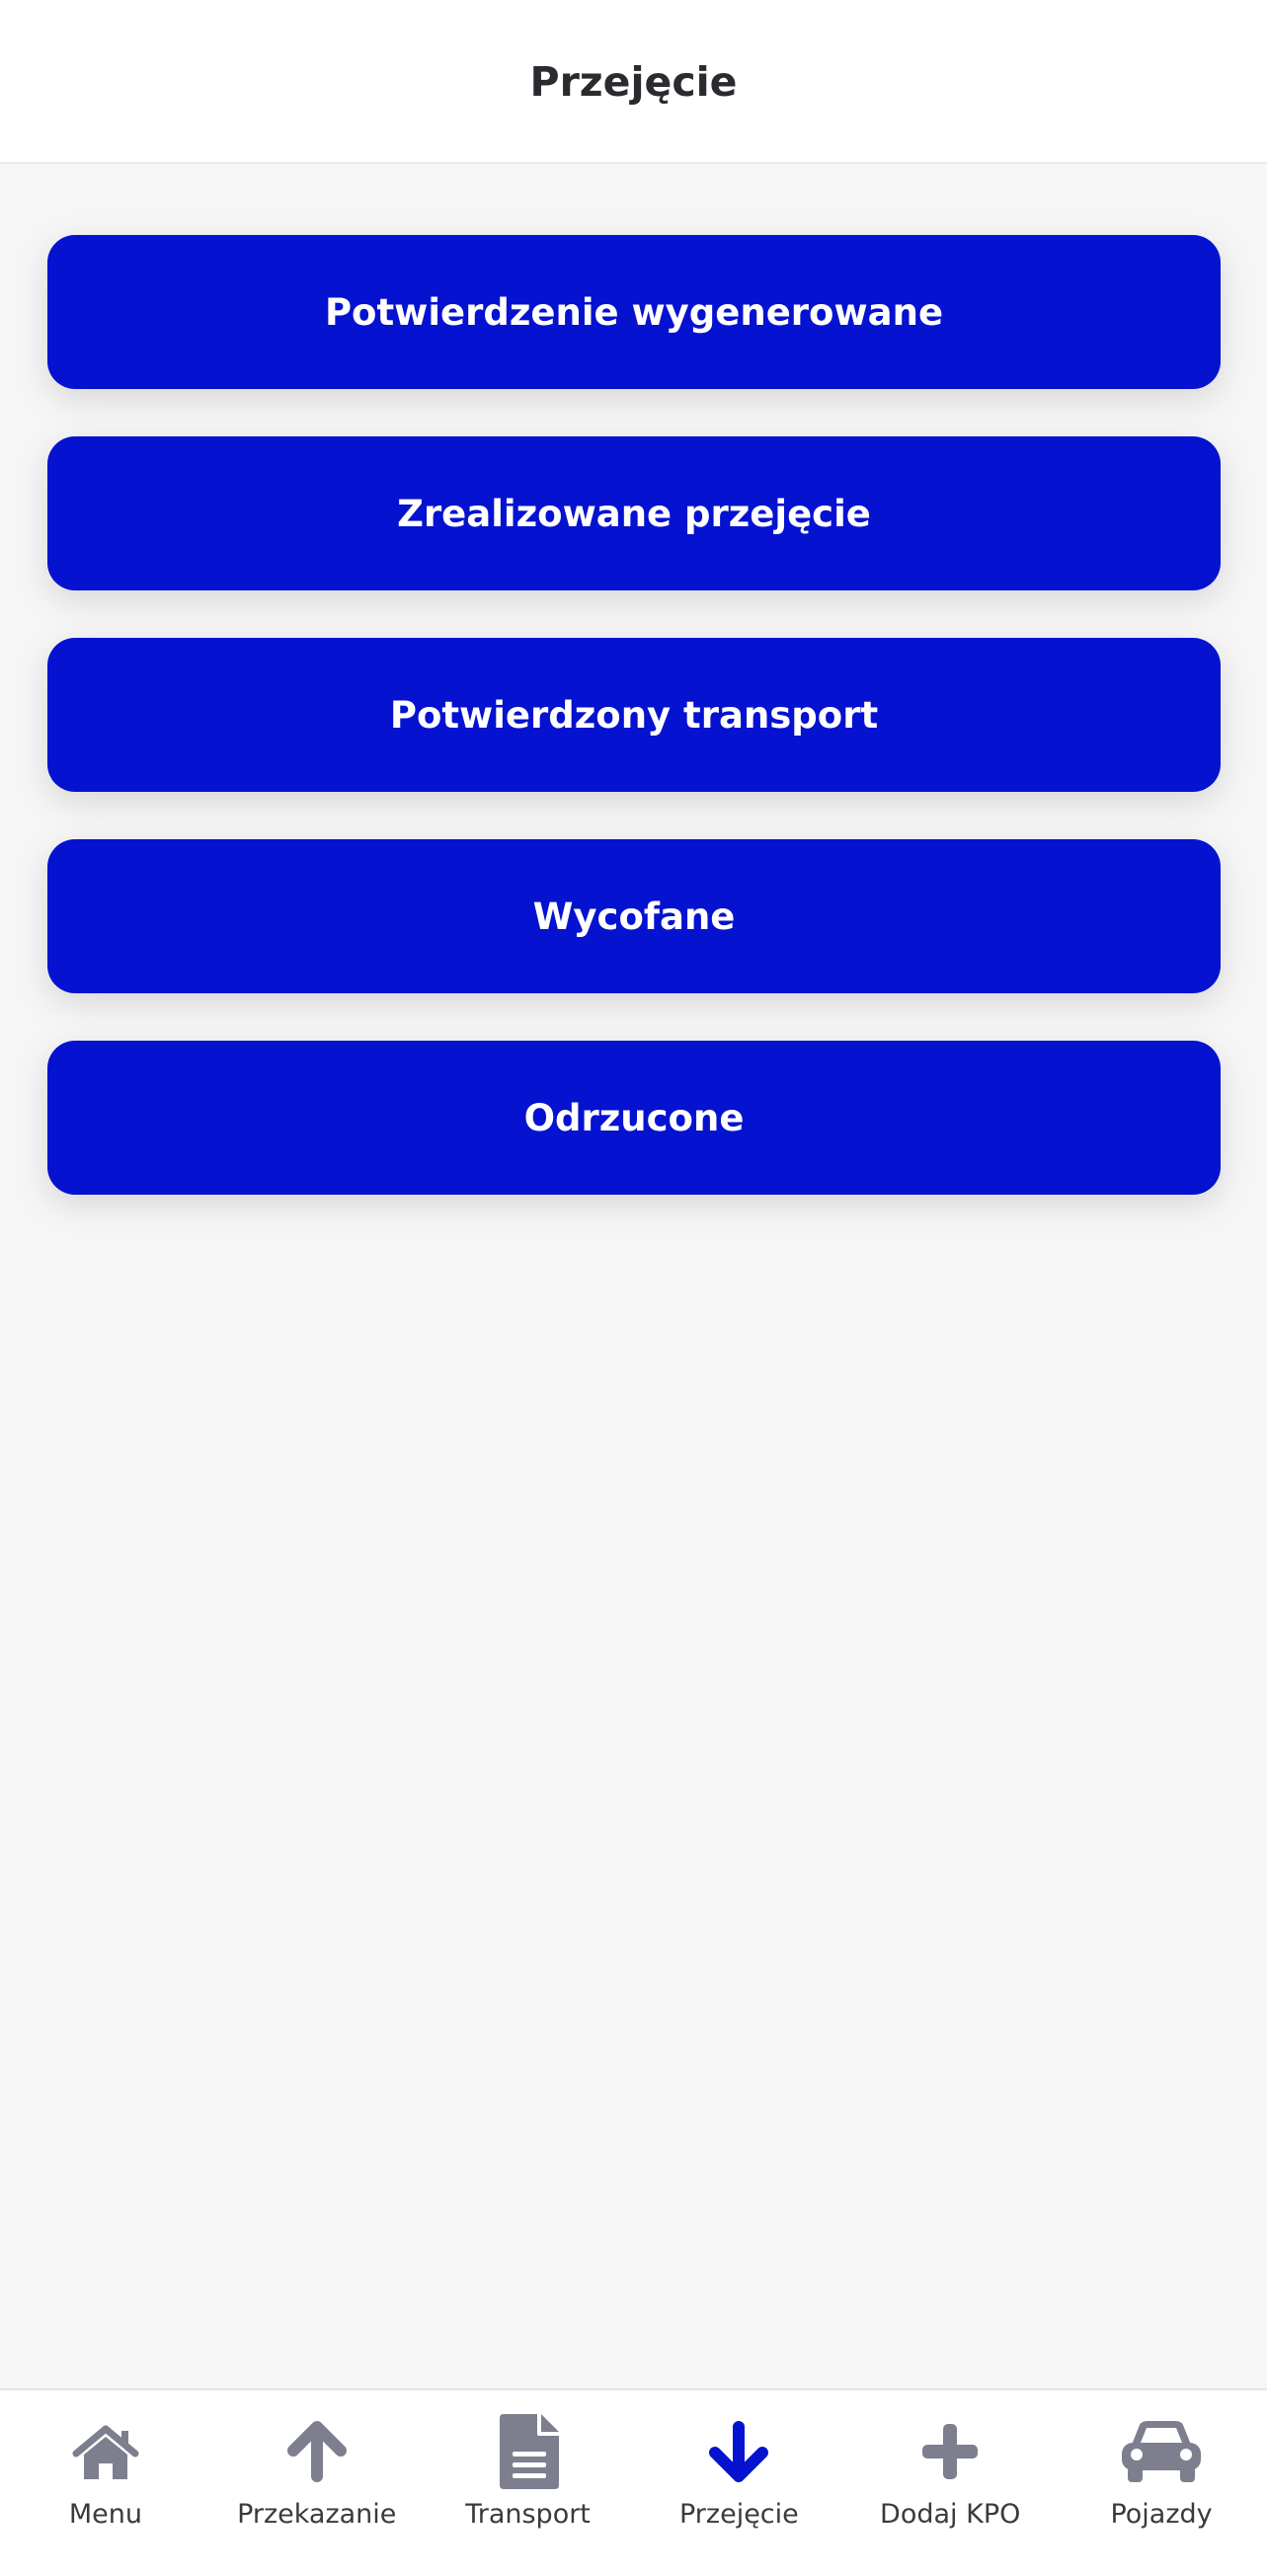 Image resolution: width=1267 pixels, height=2576 pixels. I want to click on confirmation-generated-label: Potwierdzenie wygenerowane, so click(634, 312).